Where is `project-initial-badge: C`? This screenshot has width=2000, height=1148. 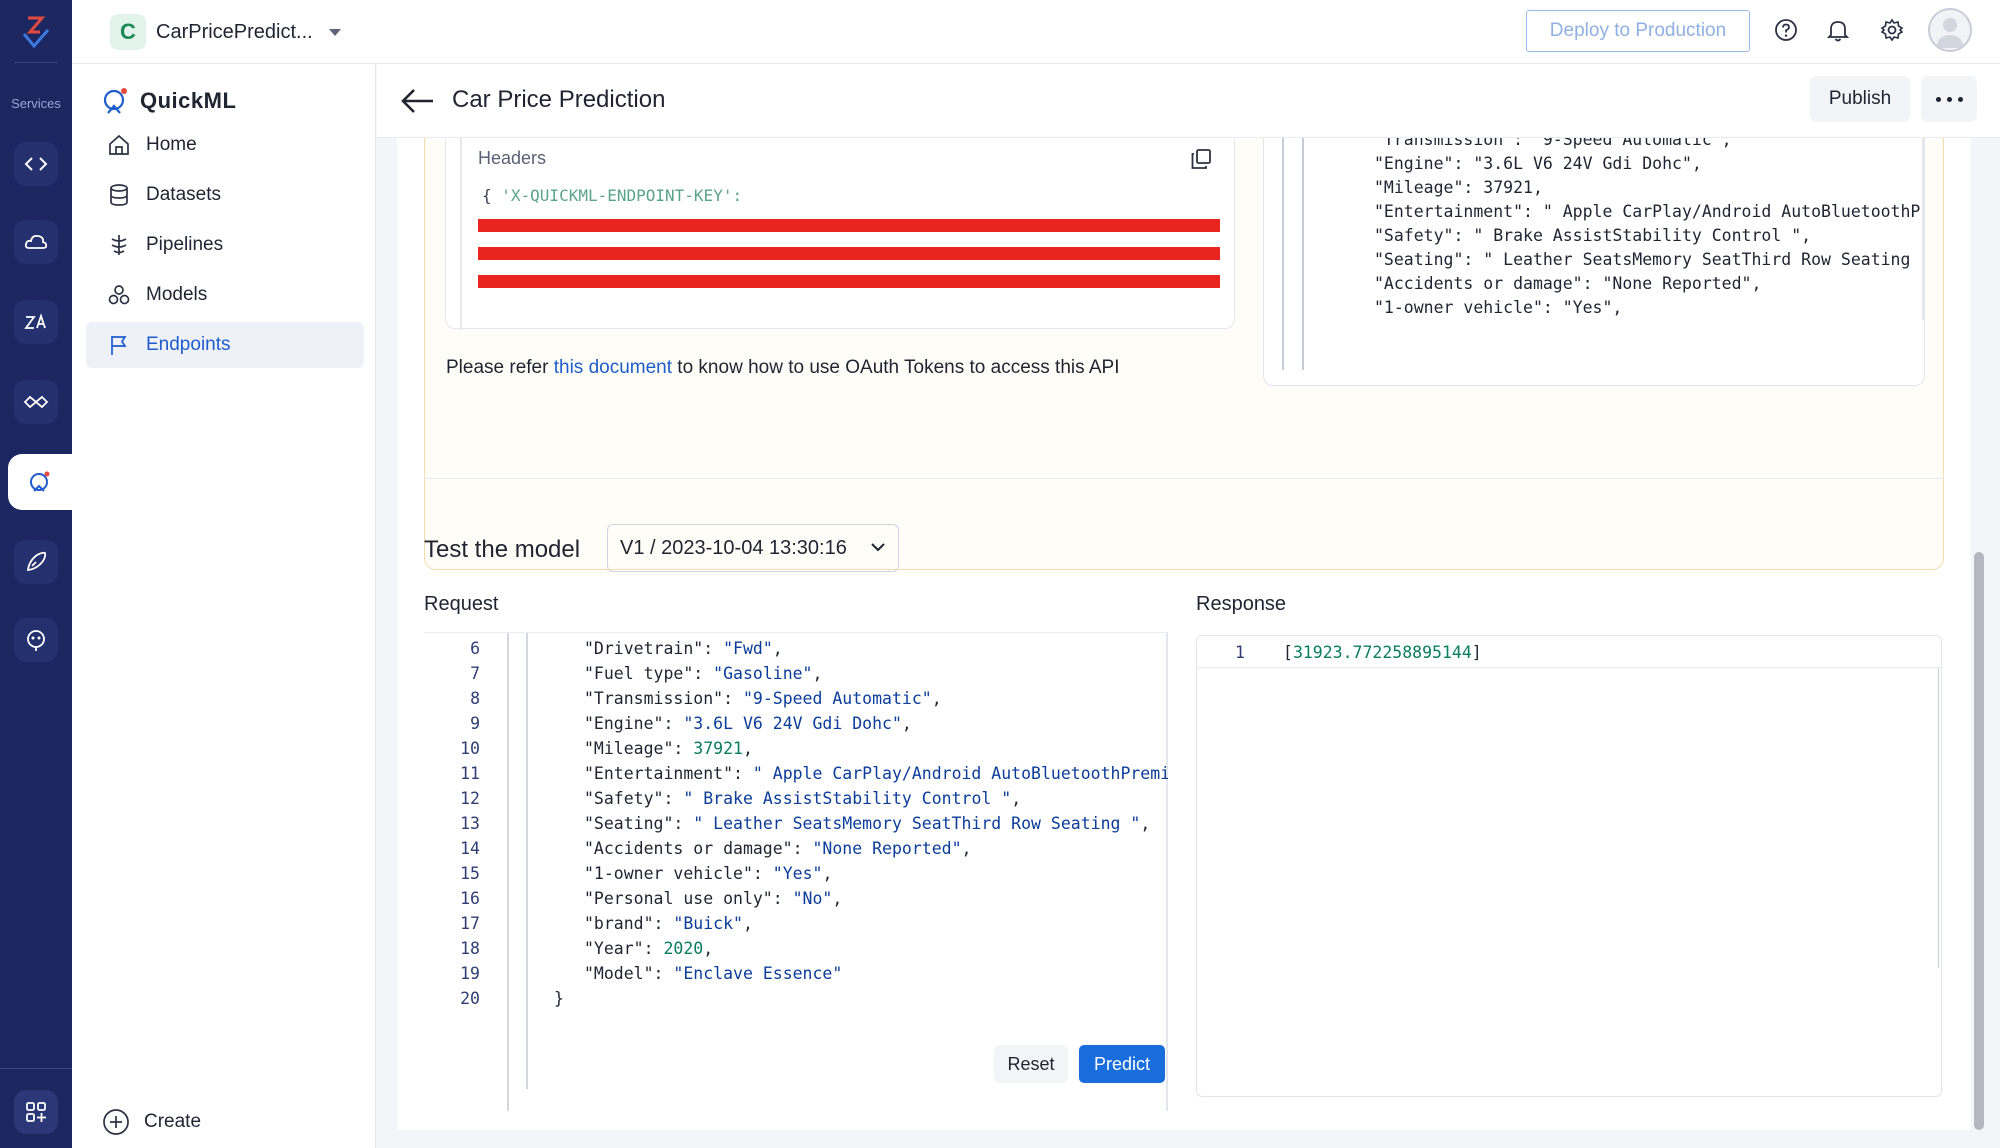 project-initial-badge: C is located at coordinates (128, 32).